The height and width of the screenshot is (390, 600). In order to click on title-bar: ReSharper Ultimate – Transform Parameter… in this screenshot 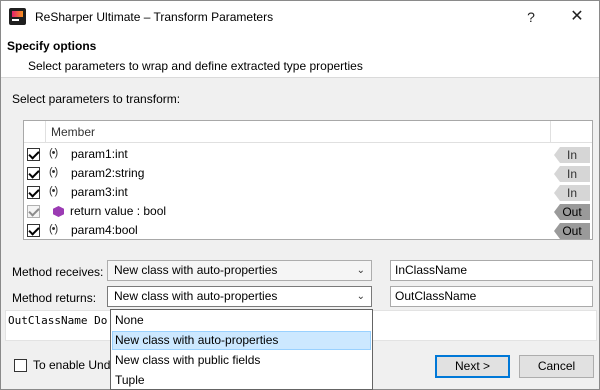, I will do `click(300, 17)`.